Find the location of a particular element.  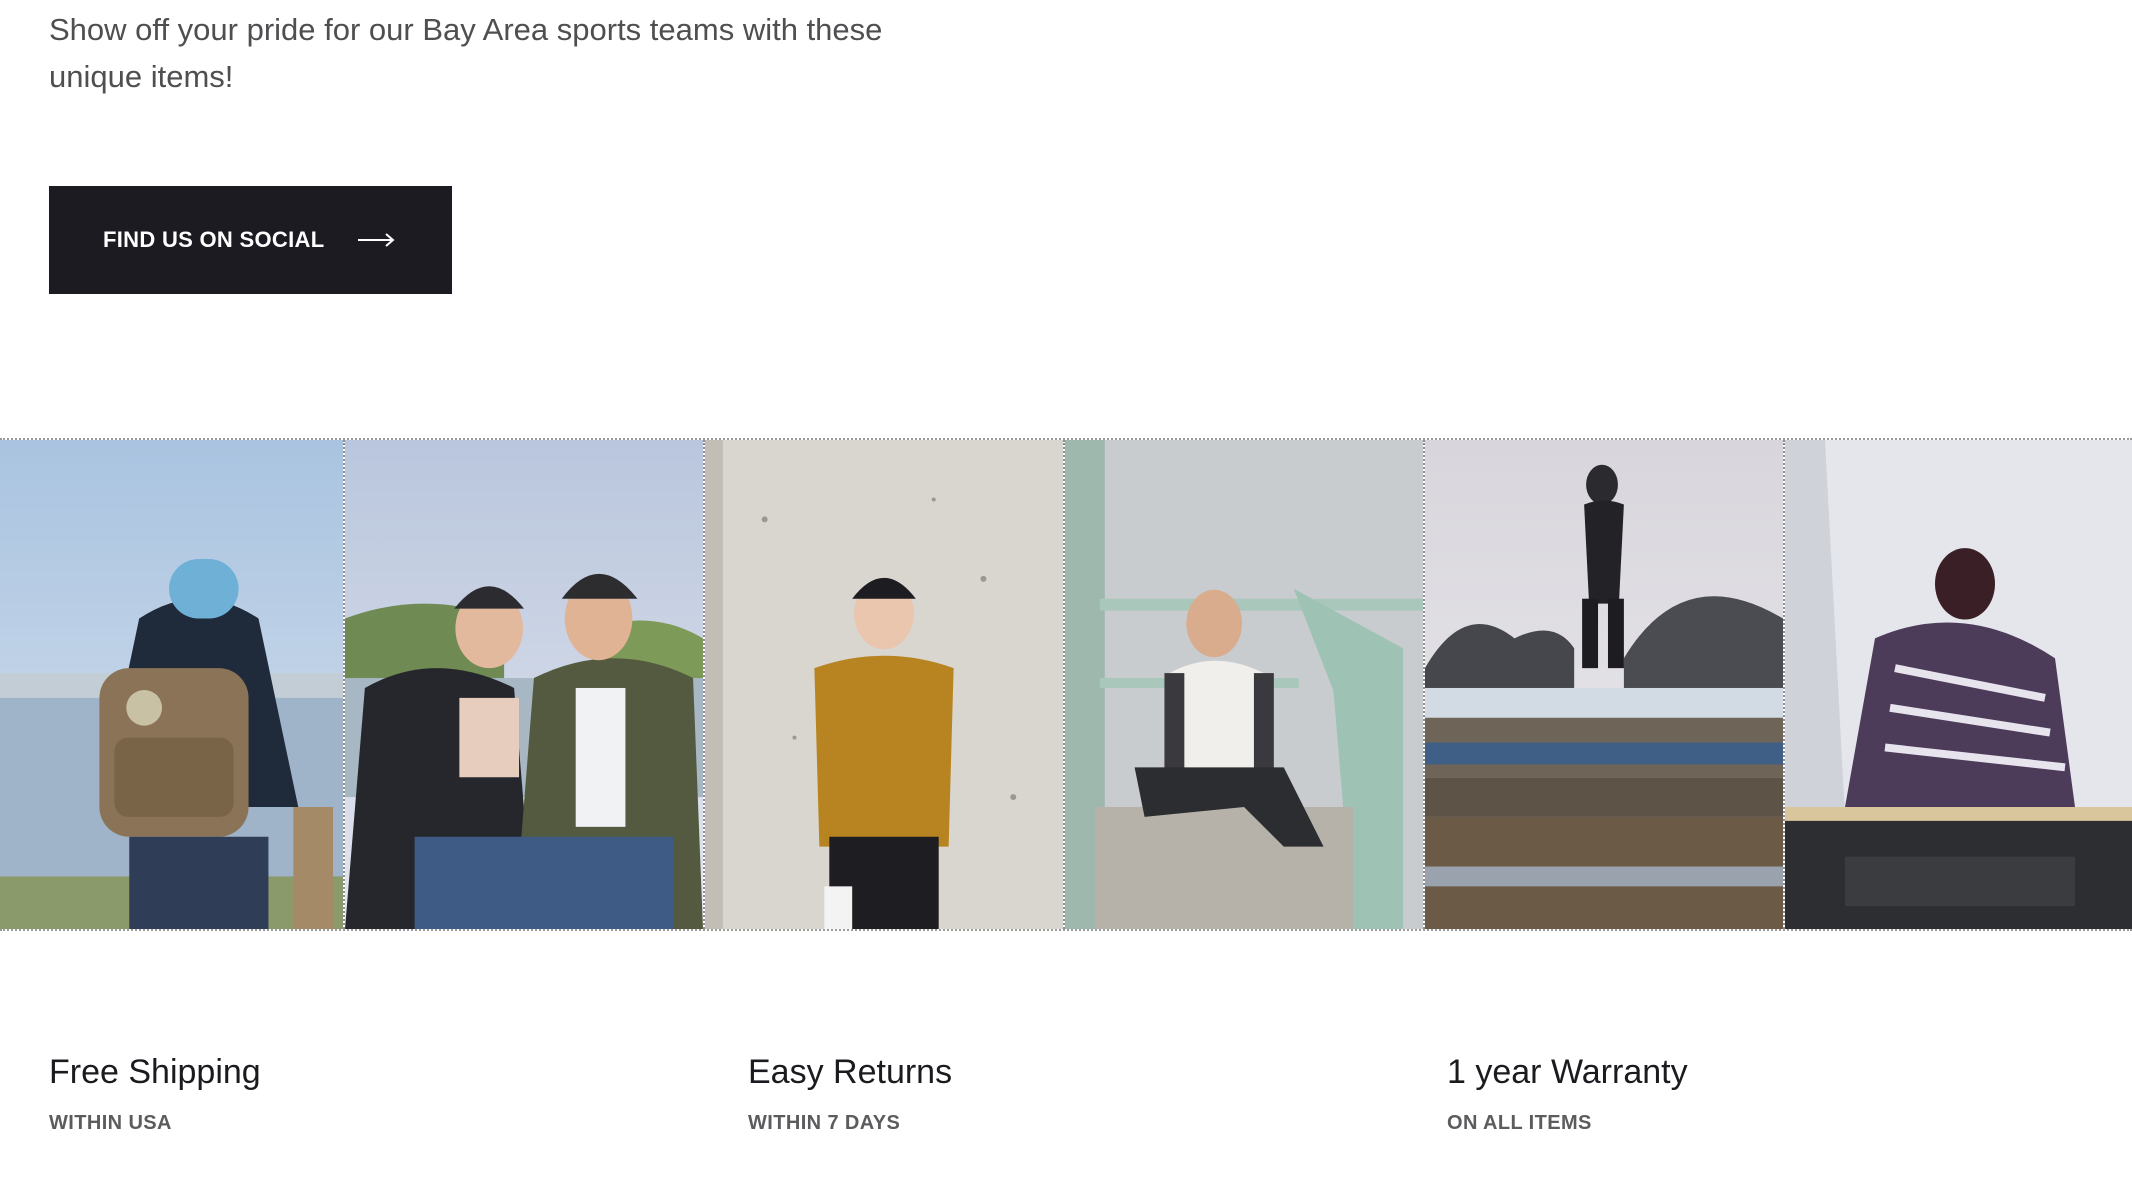

feature-free-shipping: Free Shipping WITHIN USA is located at coordinates (299, 1092).